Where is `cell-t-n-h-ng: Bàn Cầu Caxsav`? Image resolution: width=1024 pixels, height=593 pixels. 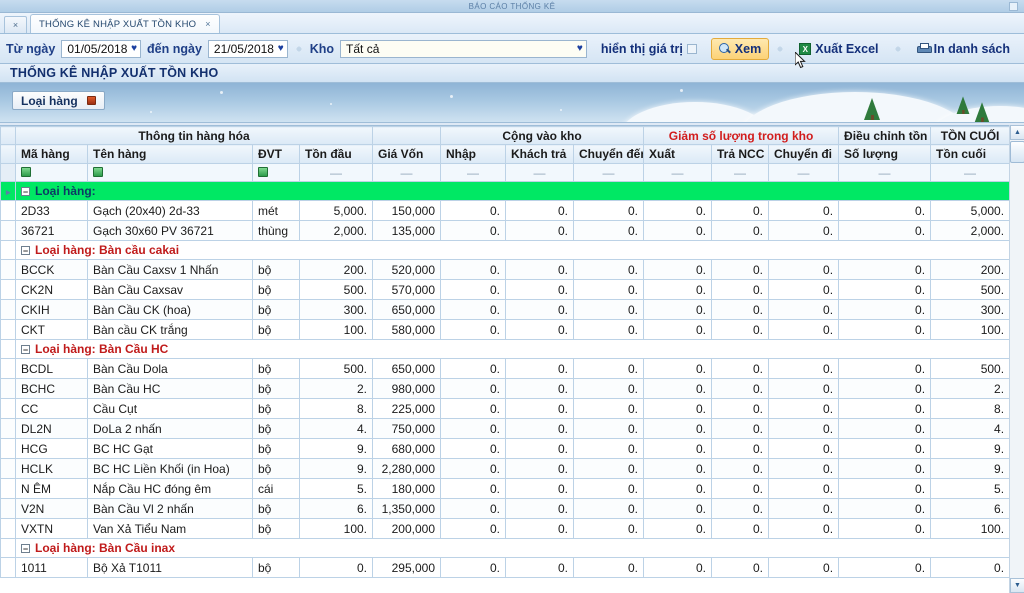 cell-t-n-h-ng: Bàn Cầu Caxsav is located at coordinates (170, 289).